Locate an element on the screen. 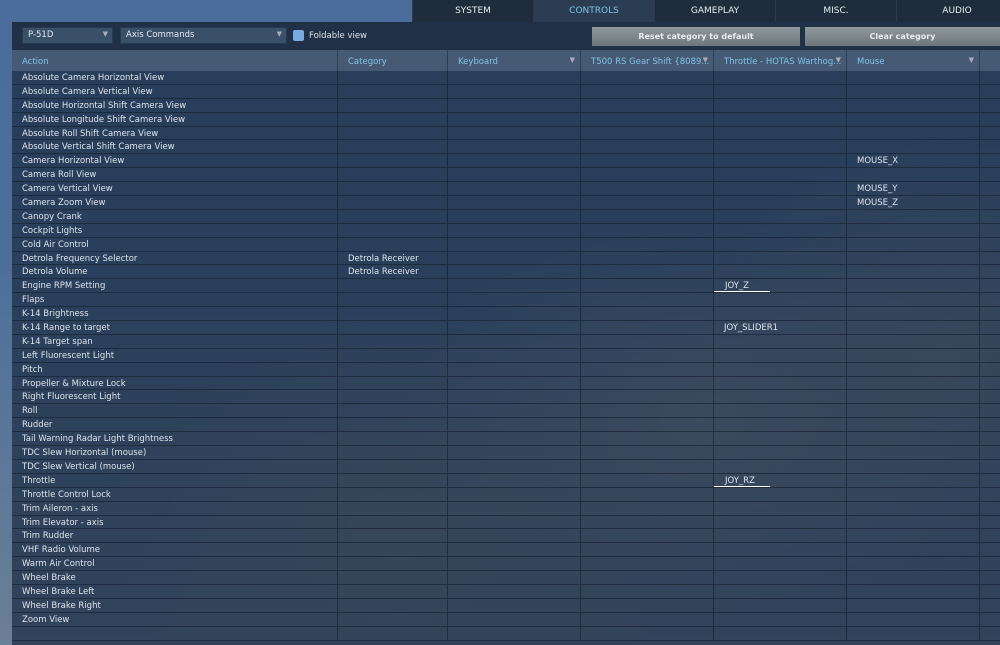 Image resolution: width=1000 pixels, height=645 pixels. foldable-view-checkbox is located at coordinates (298, 35).